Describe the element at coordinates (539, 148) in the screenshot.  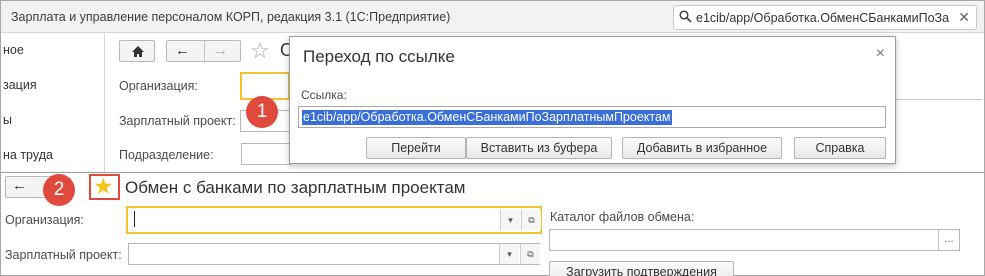
I see `paste-button: Вставить из буфера` at that location.